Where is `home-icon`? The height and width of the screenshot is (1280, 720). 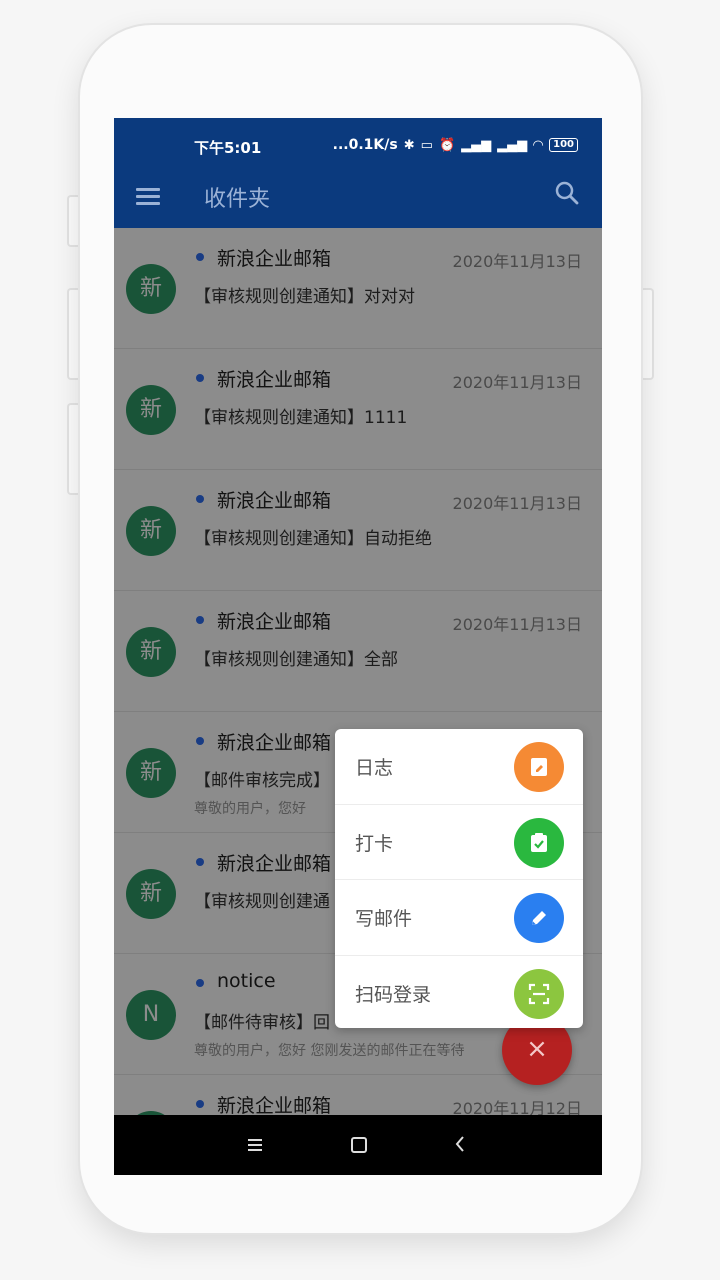
home-icon is located at coordinates (359, 1145).